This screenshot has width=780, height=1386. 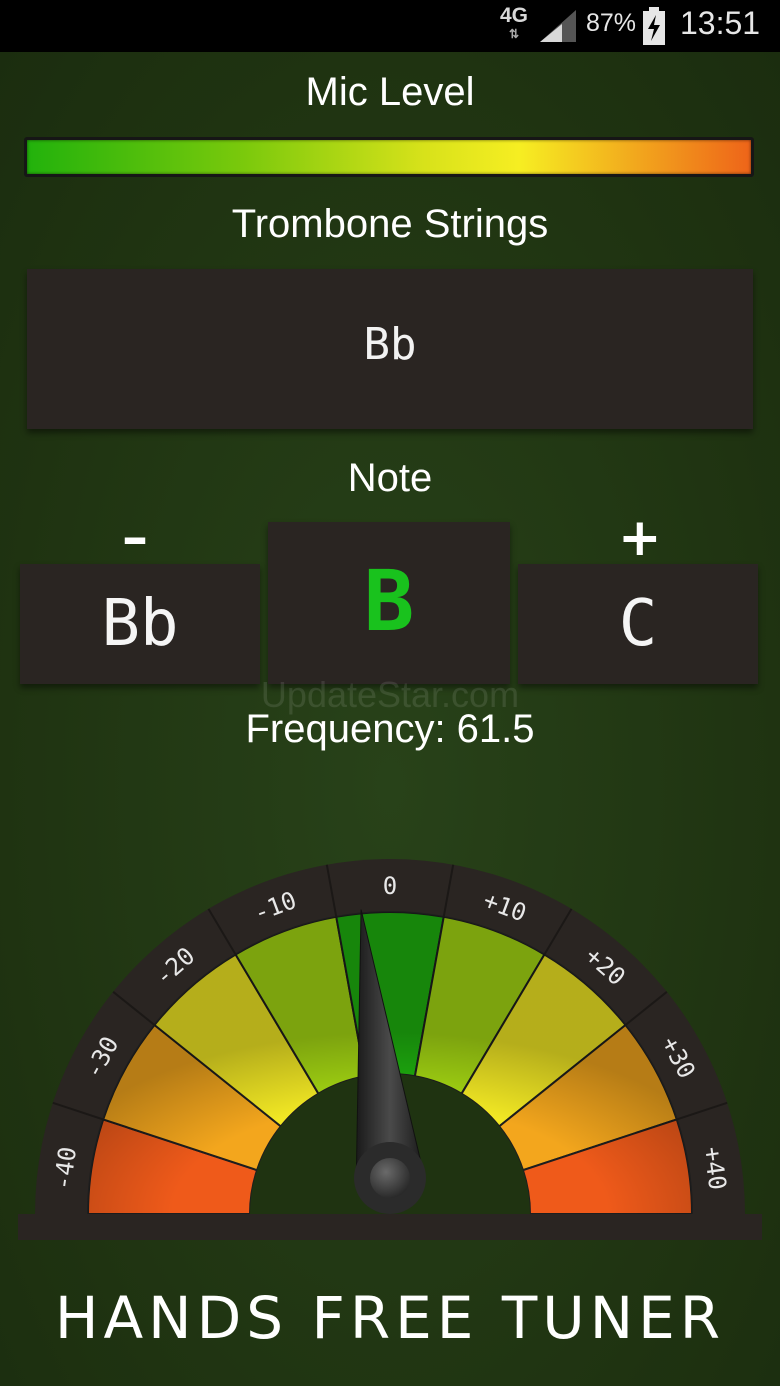 What do you see at coordinates (558, 26) in the screenshot?
I see `signal-icon` at bounding box center [558, 26].